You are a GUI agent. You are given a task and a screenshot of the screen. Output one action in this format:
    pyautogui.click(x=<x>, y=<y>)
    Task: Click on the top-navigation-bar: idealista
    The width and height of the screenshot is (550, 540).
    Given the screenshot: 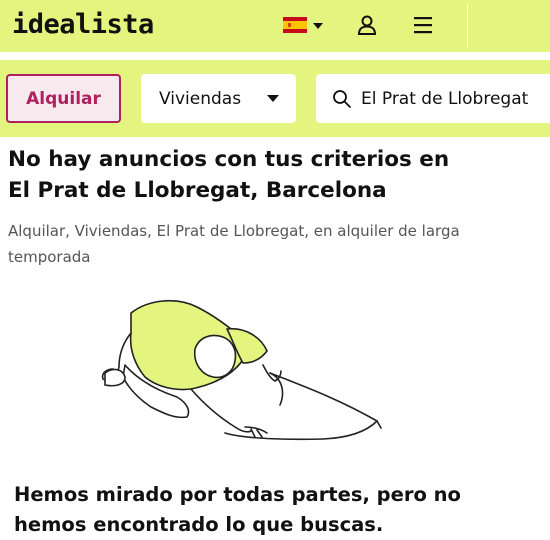 What is the action you would take?
    pyautogui.click(x=275, y=26)
    